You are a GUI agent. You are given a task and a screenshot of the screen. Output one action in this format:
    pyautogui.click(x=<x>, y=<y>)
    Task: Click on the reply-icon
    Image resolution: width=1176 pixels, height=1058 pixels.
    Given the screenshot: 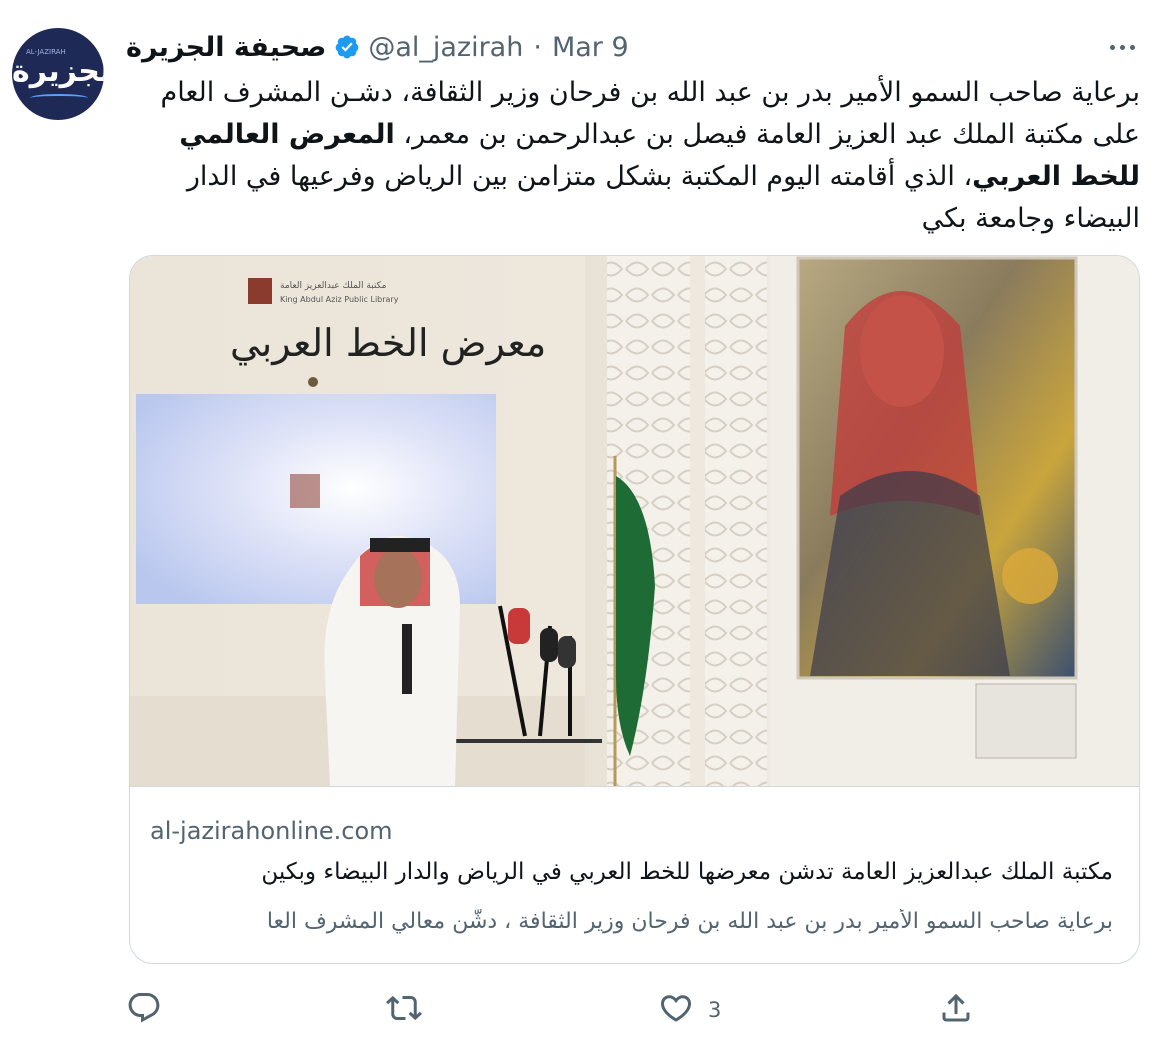 What is the action you would take?
    pyautogui.click(x=144, y=1010)
    